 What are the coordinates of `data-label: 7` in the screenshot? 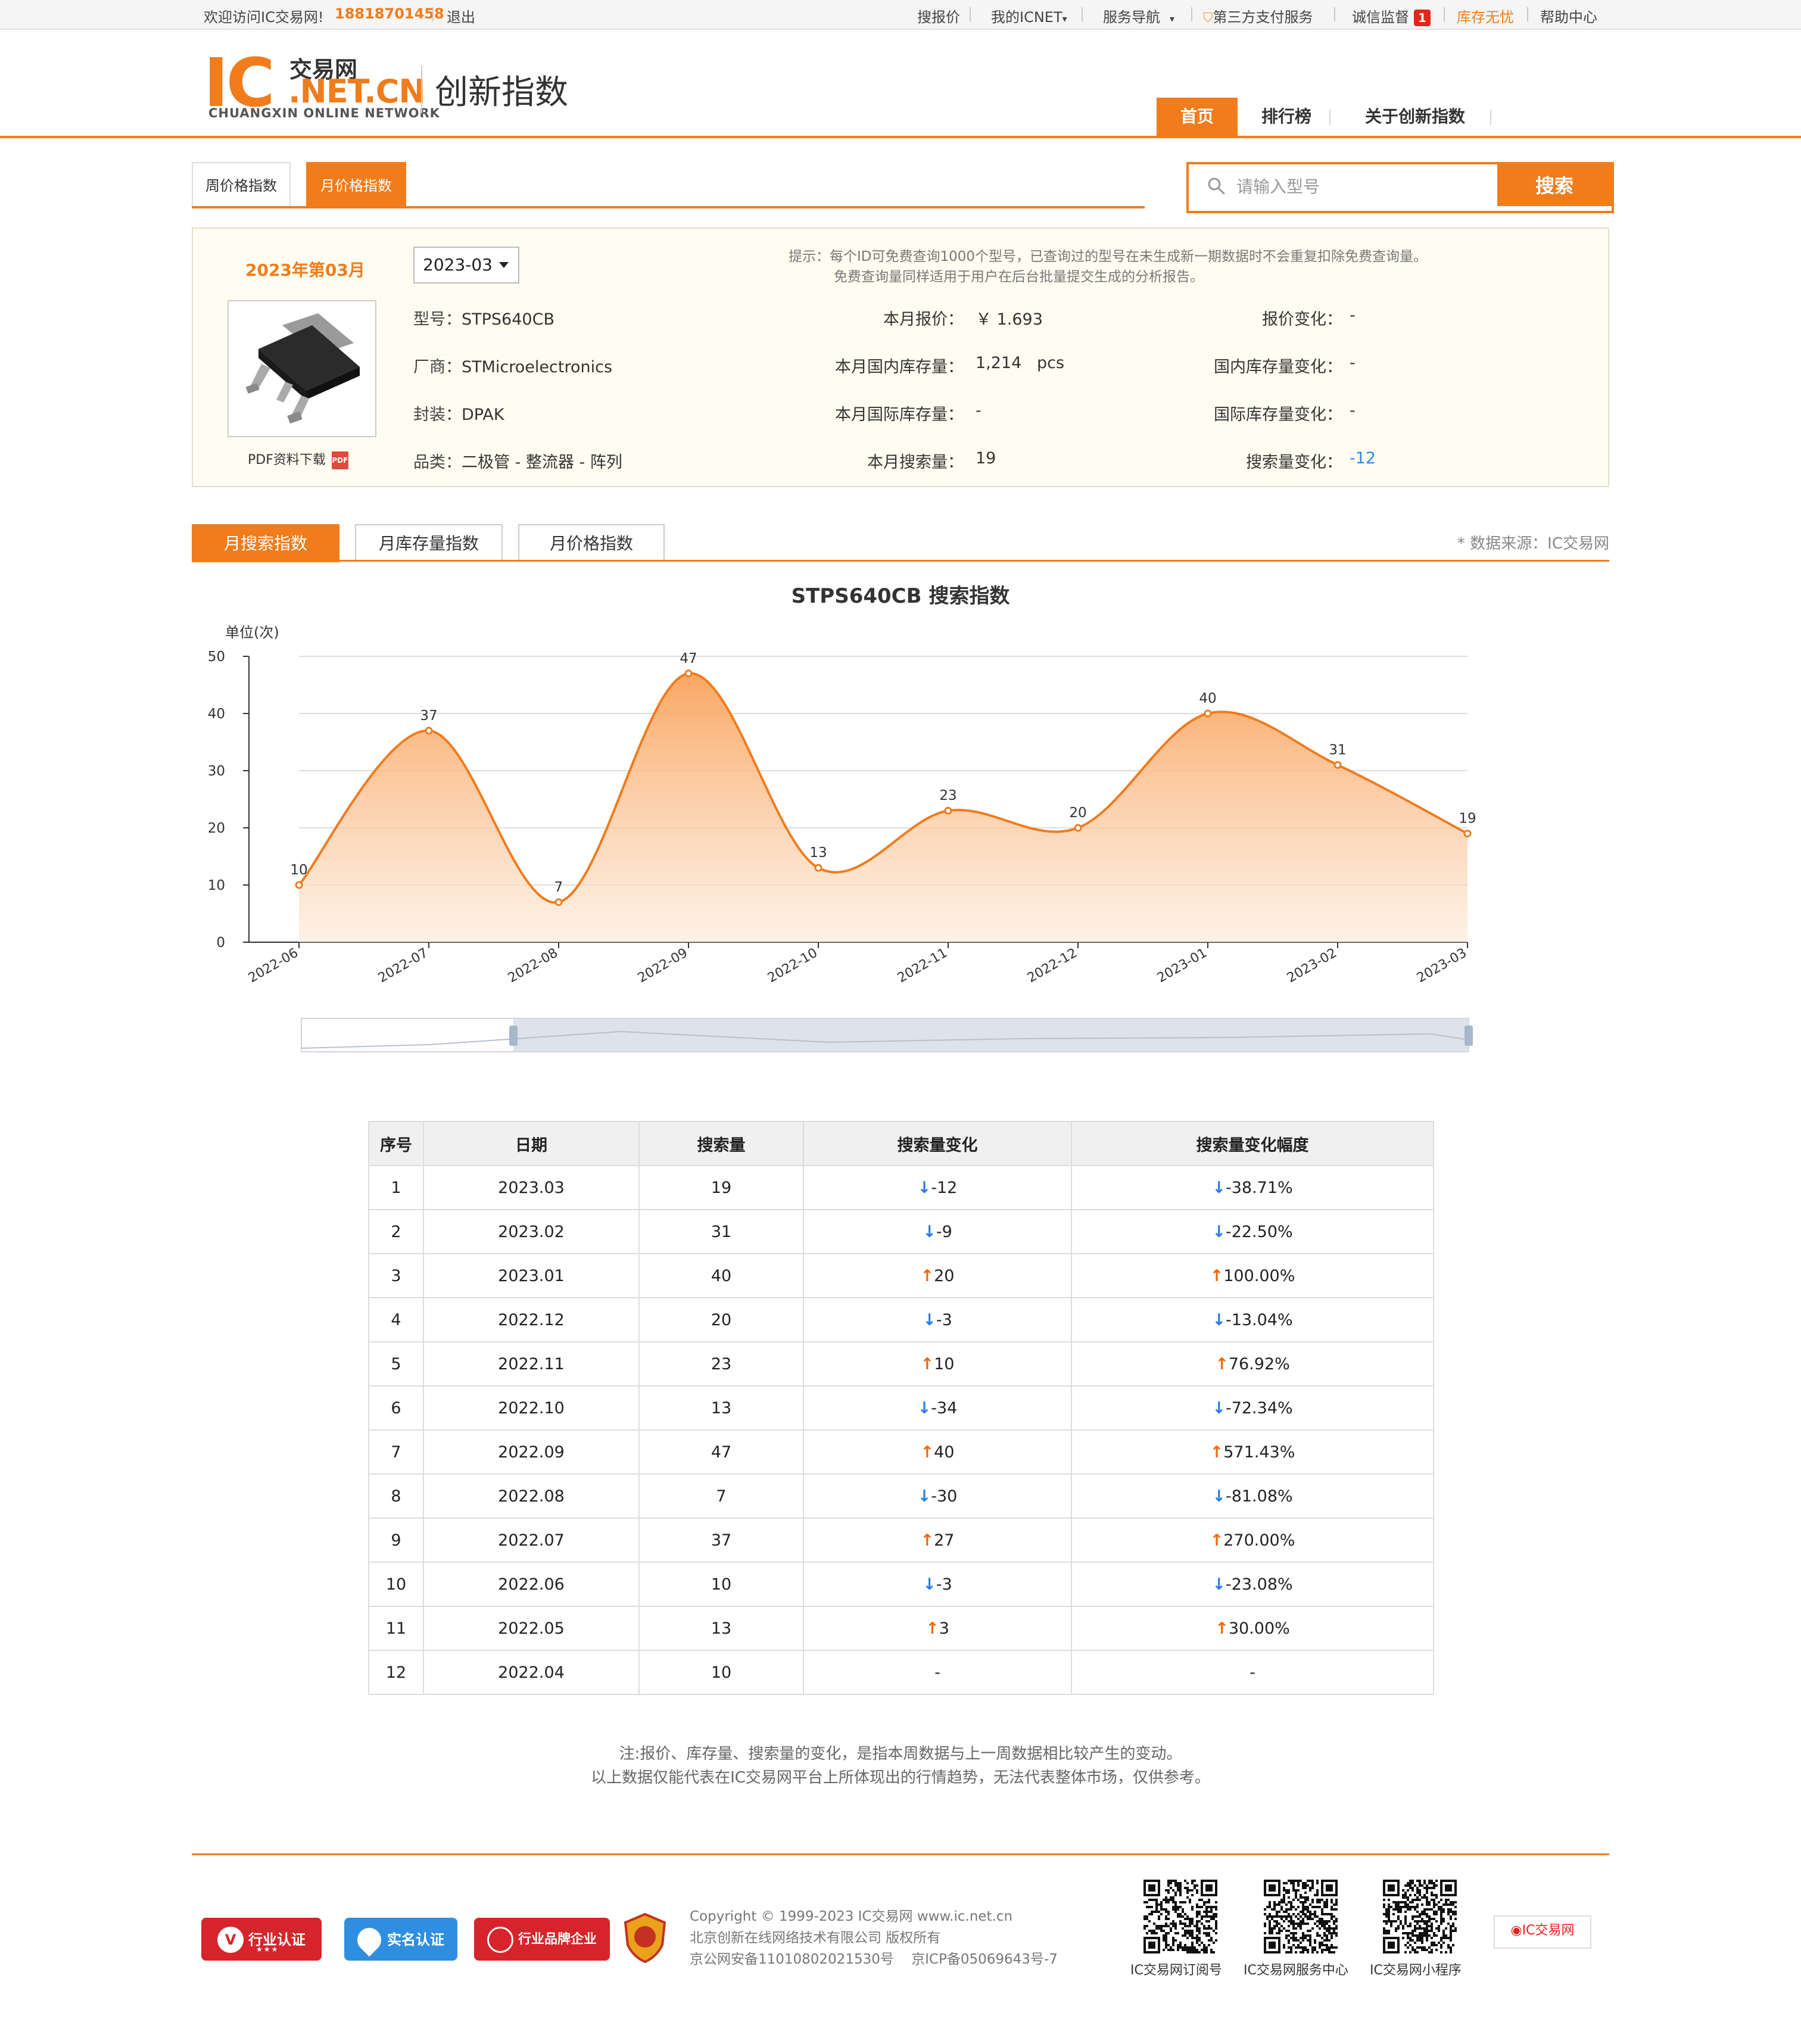 It's located at (558, 887).